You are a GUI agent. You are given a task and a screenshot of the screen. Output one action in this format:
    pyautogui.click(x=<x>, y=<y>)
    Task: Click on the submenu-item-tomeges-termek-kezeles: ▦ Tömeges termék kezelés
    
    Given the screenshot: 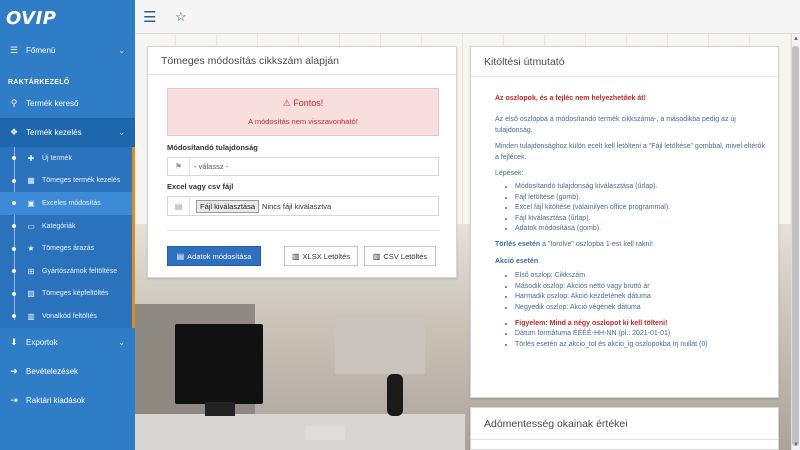 What is the action you would take?
    pyautogui.click(x=67, y=181)
    